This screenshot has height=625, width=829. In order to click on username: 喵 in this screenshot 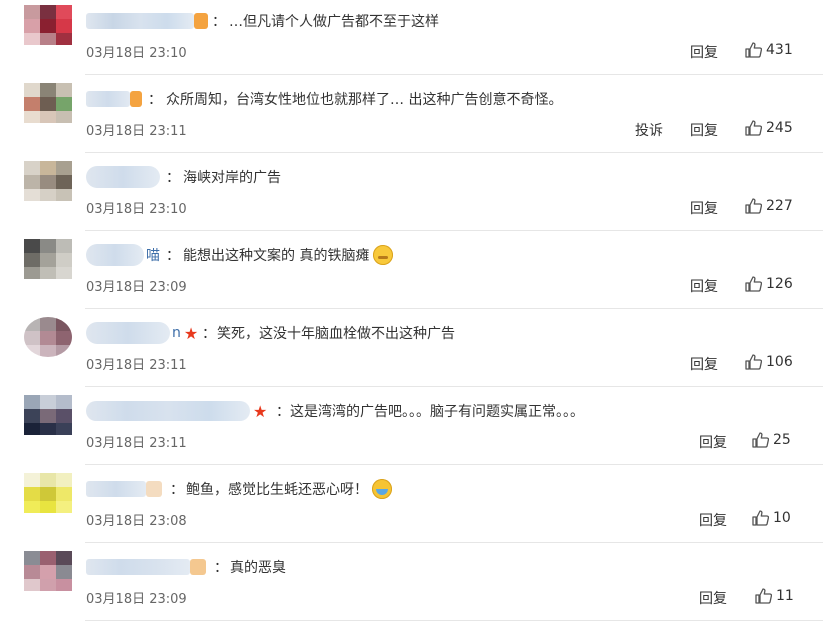, I will do `click(123, 255)`.